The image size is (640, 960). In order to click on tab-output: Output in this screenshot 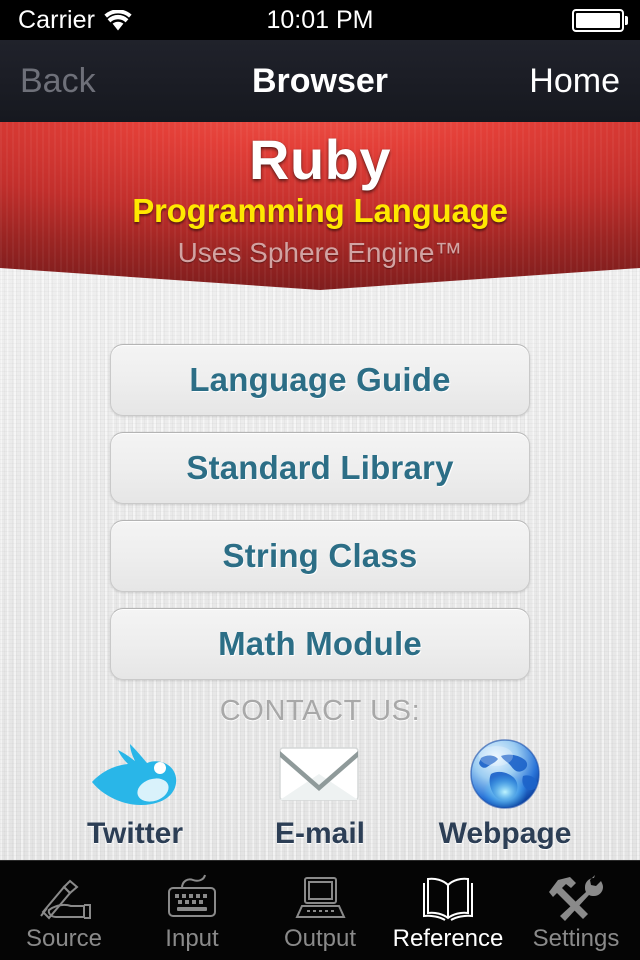, I will do `click(320, 910)`.